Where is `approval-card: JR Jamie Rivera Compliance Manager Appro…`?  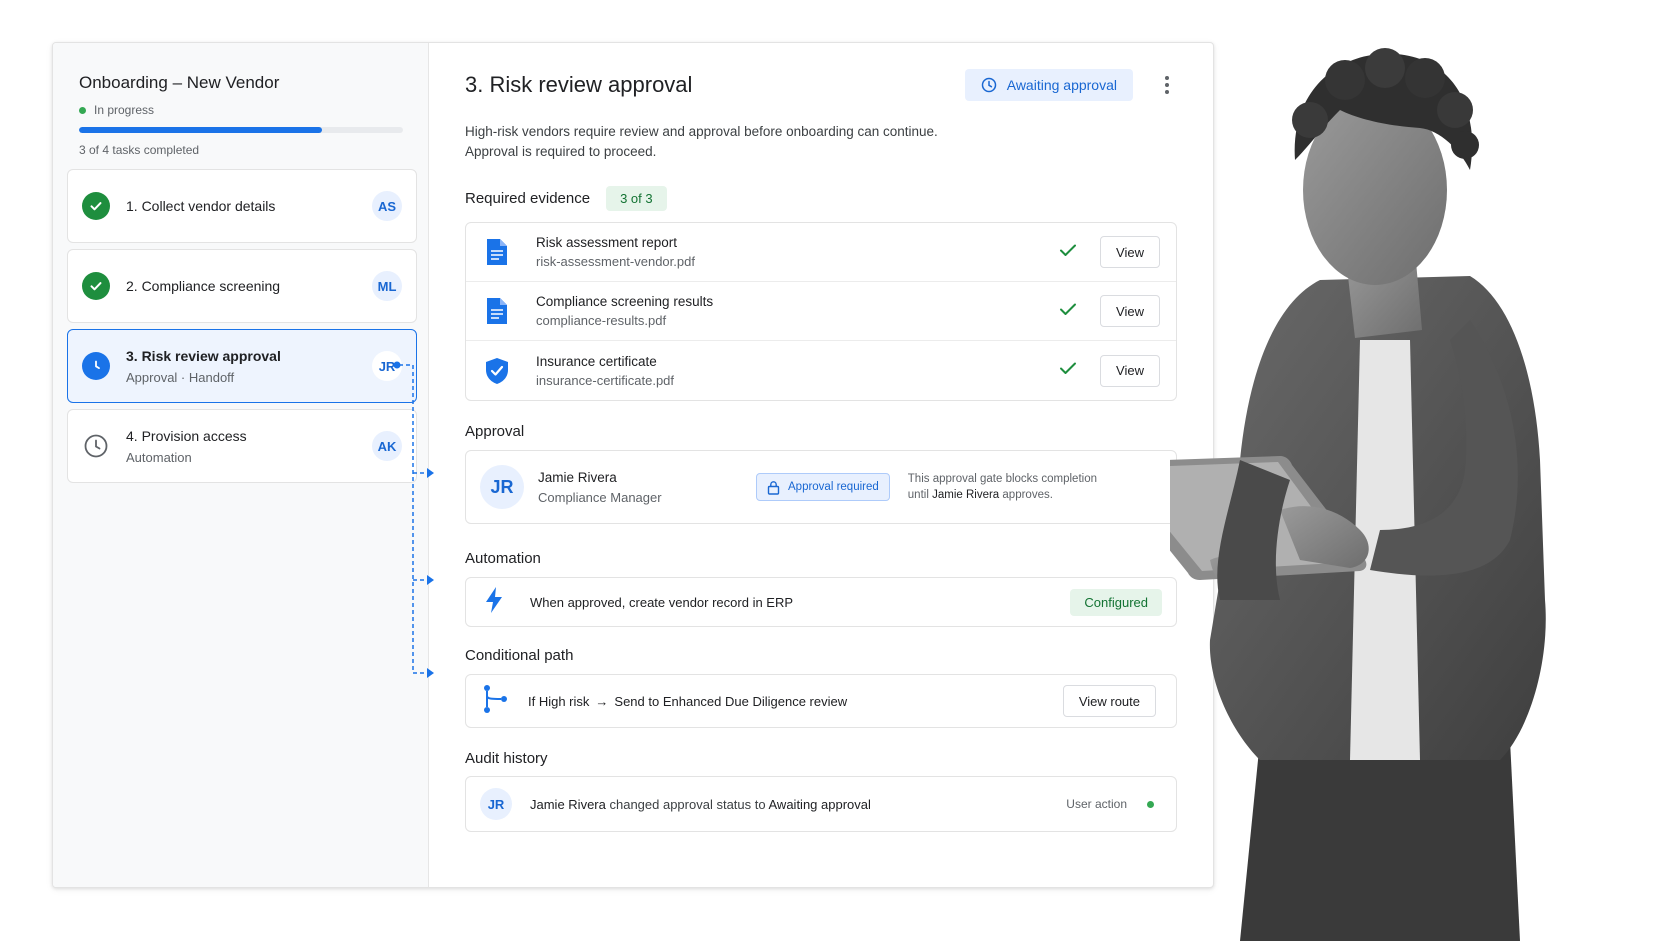 approval-card: JR Jamie Rivera Compliance Manager Appro… is located at coordinates (821, 487).